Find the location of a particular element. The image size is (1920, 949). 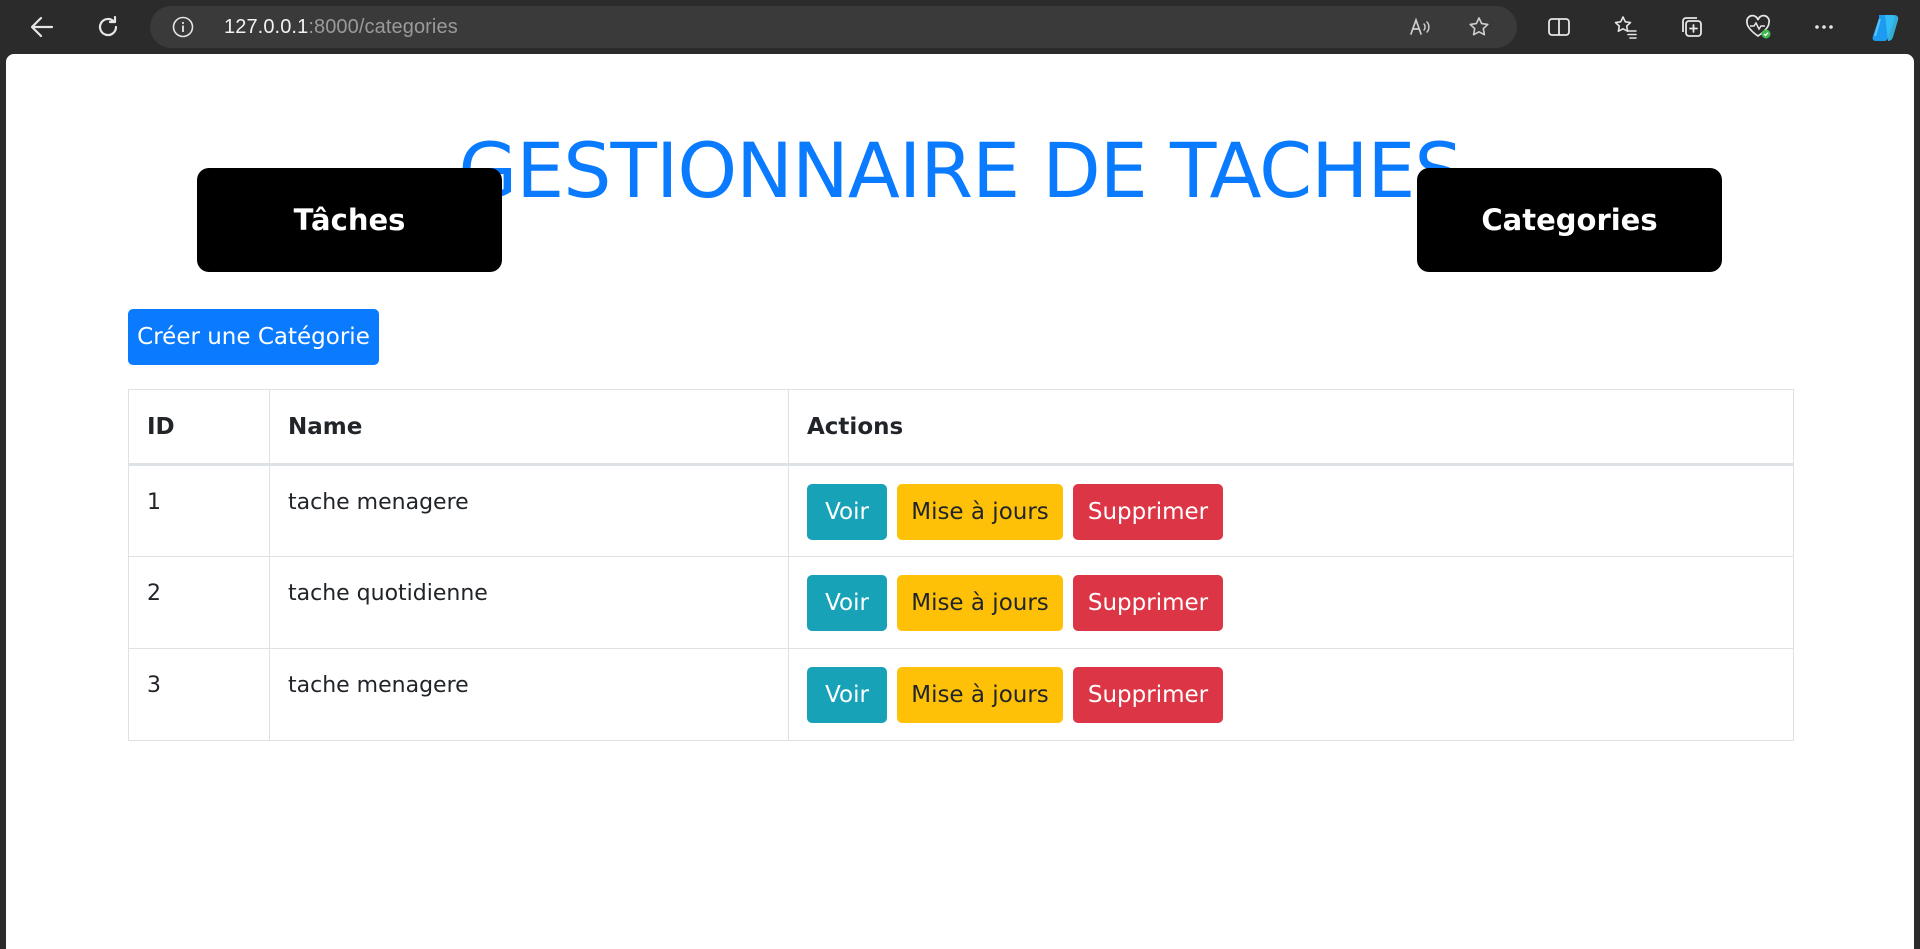

copilot-icon is located at coordinates (1886, 27).